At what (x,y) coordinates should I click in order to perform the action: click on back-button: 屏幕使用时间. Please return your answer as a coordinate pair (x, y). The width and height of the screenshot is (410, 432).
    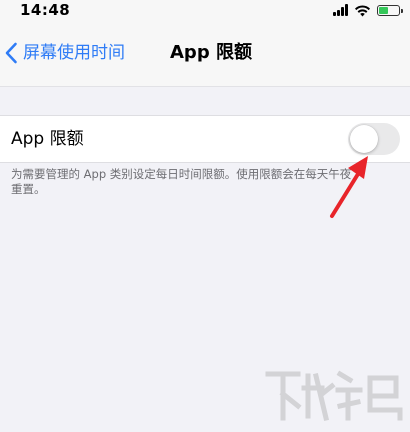
    Looking at the image, I should click on (64, 53).